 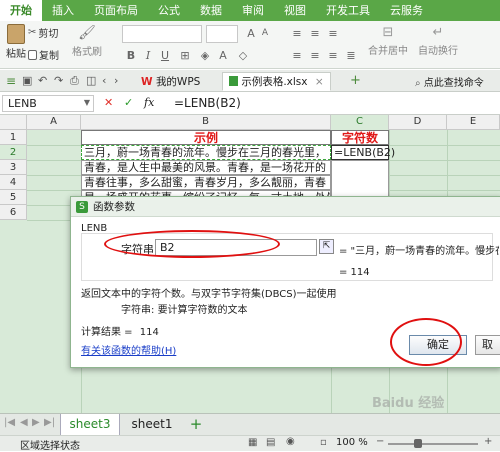 What do you see at coordinates (211, 10) in the screenshot?
I see `tab-data: 数据` at bounding box center [211, 10].